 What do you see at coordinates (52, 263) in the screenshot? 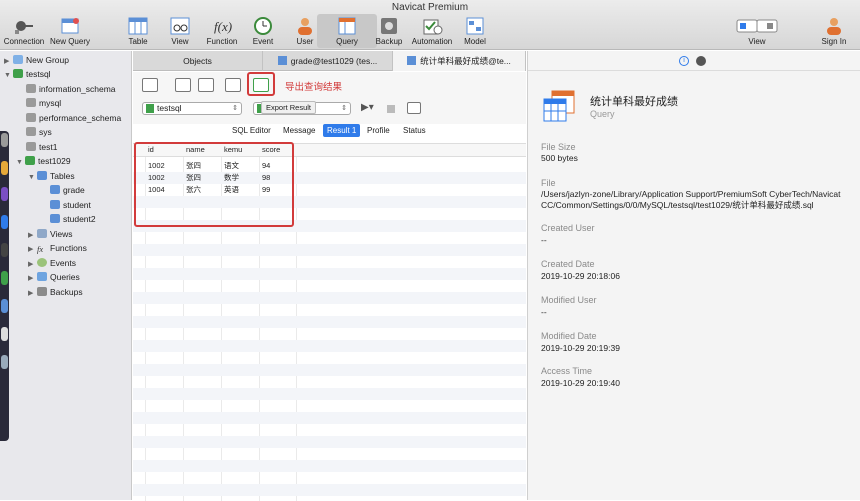
I see `sidebar-item-events: ▶ Events` at bounding box center [52, 263].